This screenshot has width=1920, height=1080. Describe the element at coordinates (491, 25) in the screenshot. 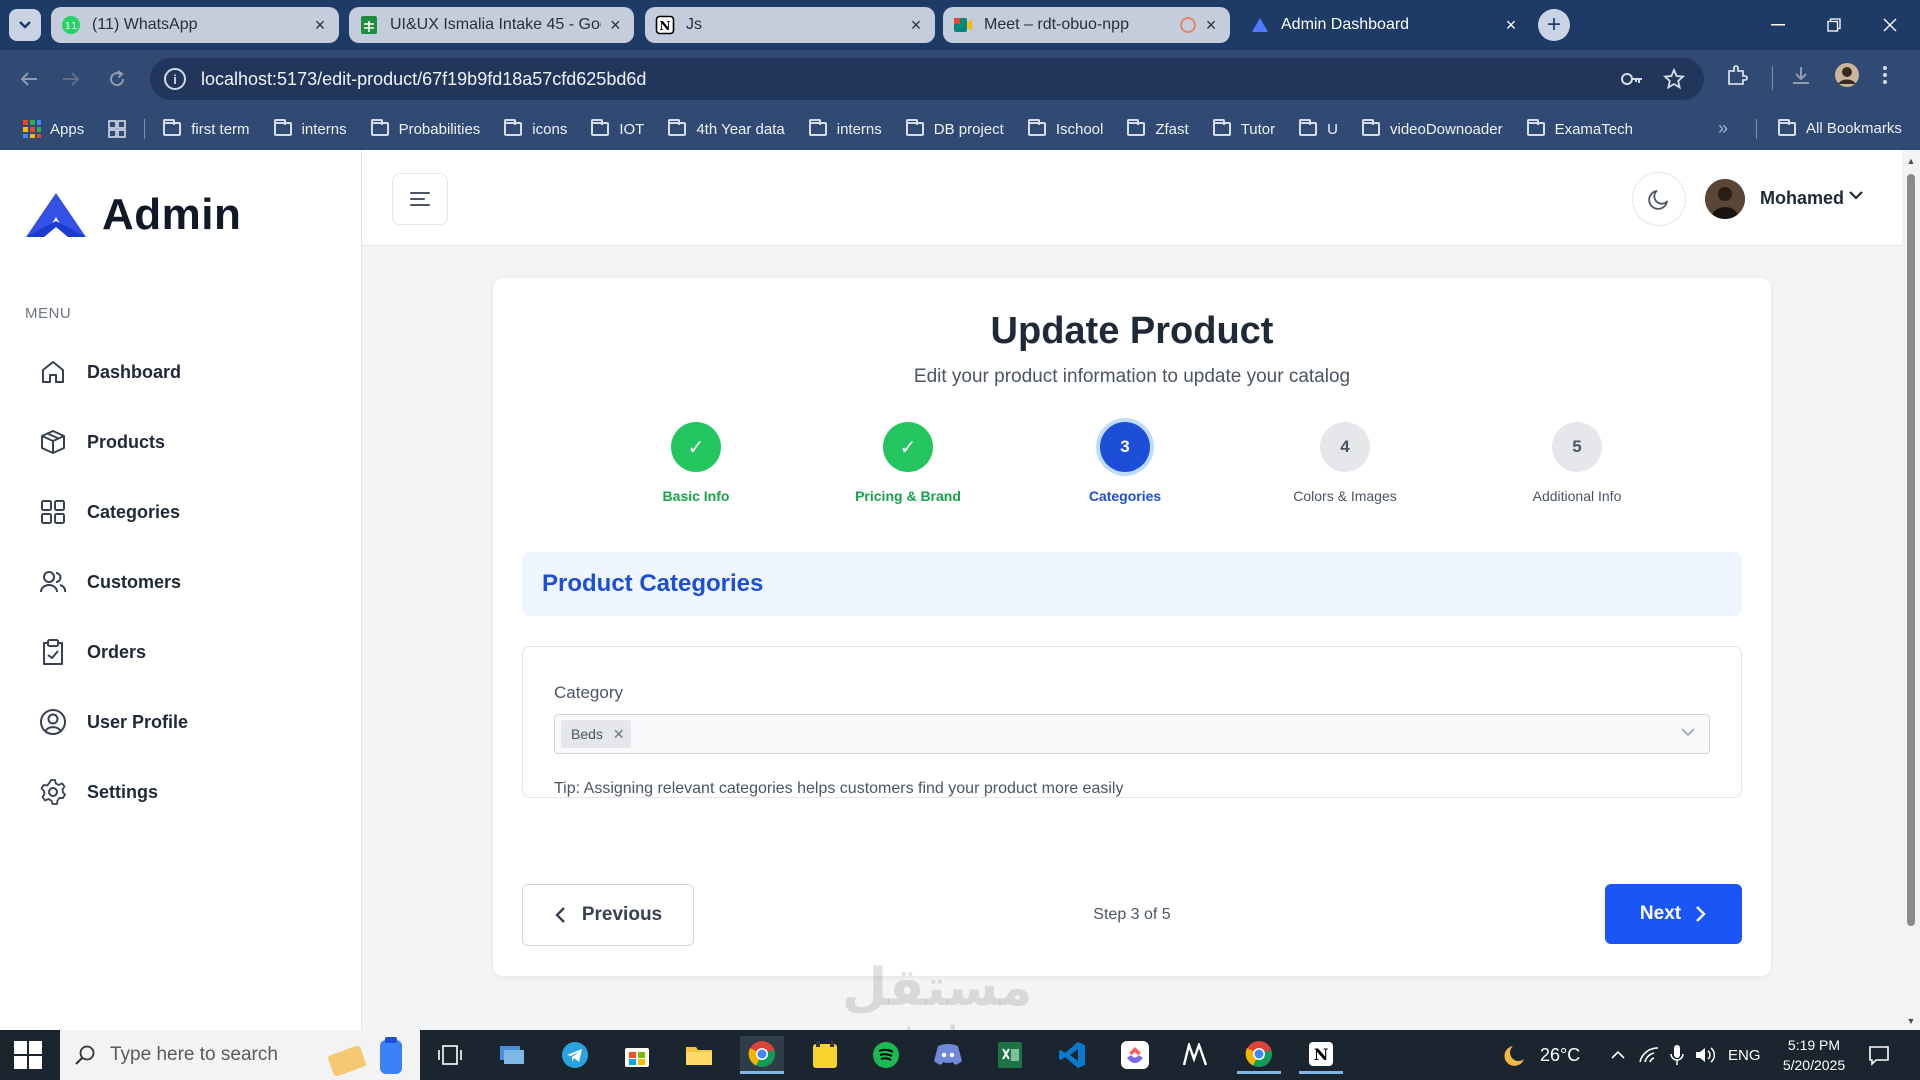

I see `browser-tab: UI&UX Ismalia Intake 45 - Goo ×` at that location.